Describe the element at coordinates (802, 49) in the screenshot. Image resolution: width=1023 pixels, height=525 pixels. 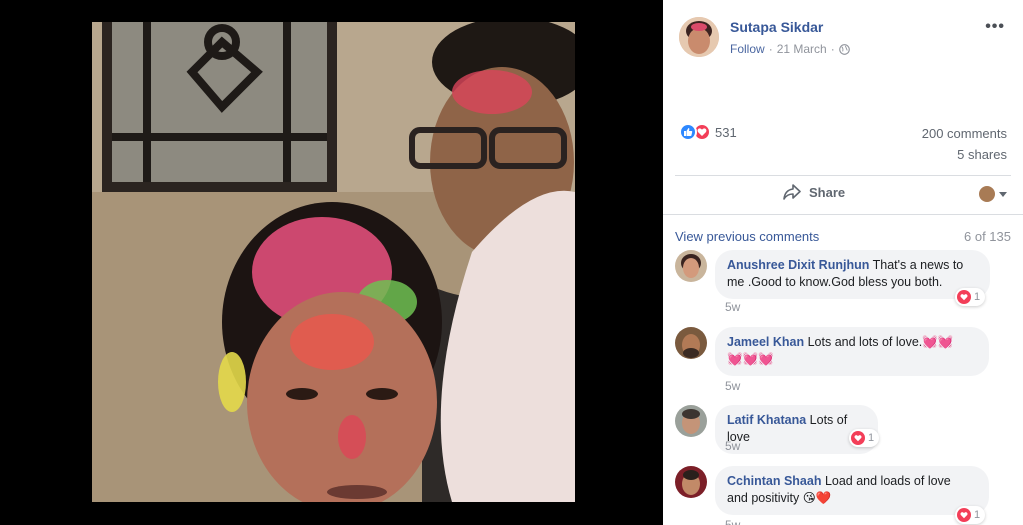
I see `post-date: 21 March` at that location.